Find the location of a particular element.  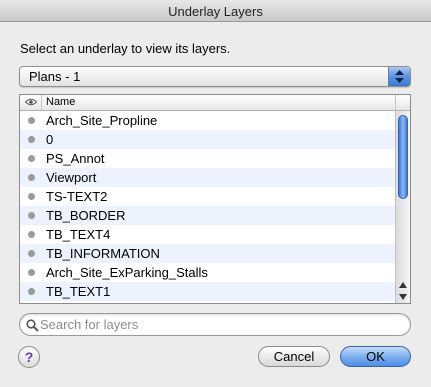

column-divider is located at coordinates (395, 102).